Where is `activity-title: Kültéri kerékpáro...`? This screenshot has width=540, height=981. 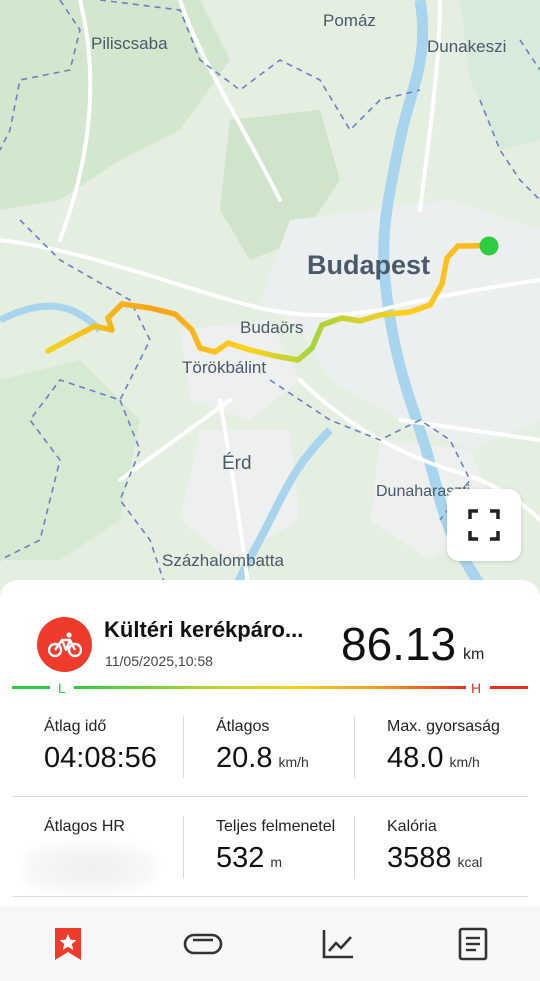
activity-title: Kültéri kerékpáro... is located at coordinates (204, 629).